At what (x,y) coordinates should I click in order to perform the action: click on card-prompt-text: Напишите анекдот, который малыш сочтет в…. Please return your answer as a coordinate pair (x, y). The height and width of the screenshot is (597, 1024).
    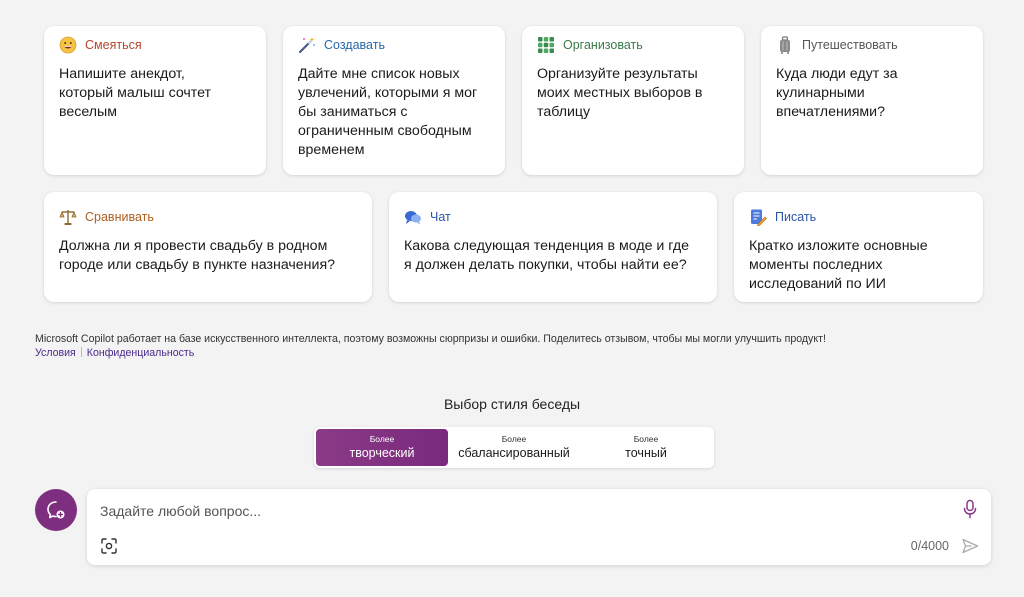
    Looking at the image, I should click on (135, 93).